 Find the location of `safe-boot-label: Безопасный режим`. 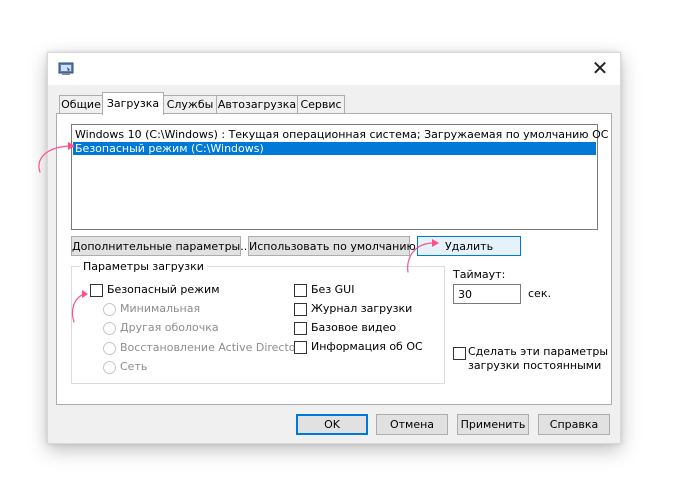

safe-boot-label: Безопасный режим is located at coordinates (163, 289).